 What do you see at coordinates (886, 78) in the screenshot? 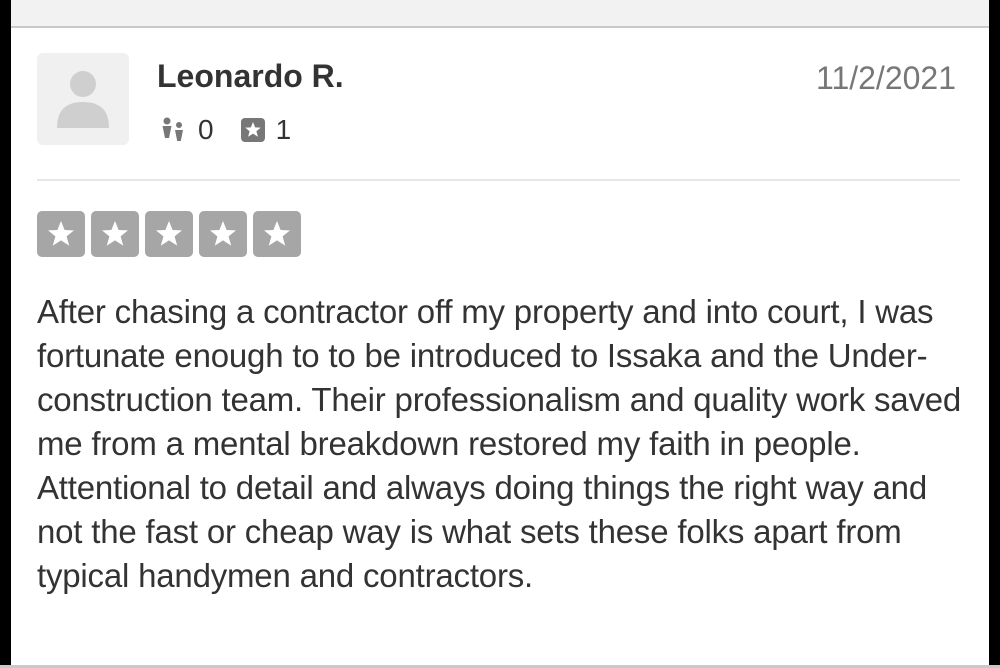
I see `review-date: 11/2/2021` at bounding box center [886, 78].